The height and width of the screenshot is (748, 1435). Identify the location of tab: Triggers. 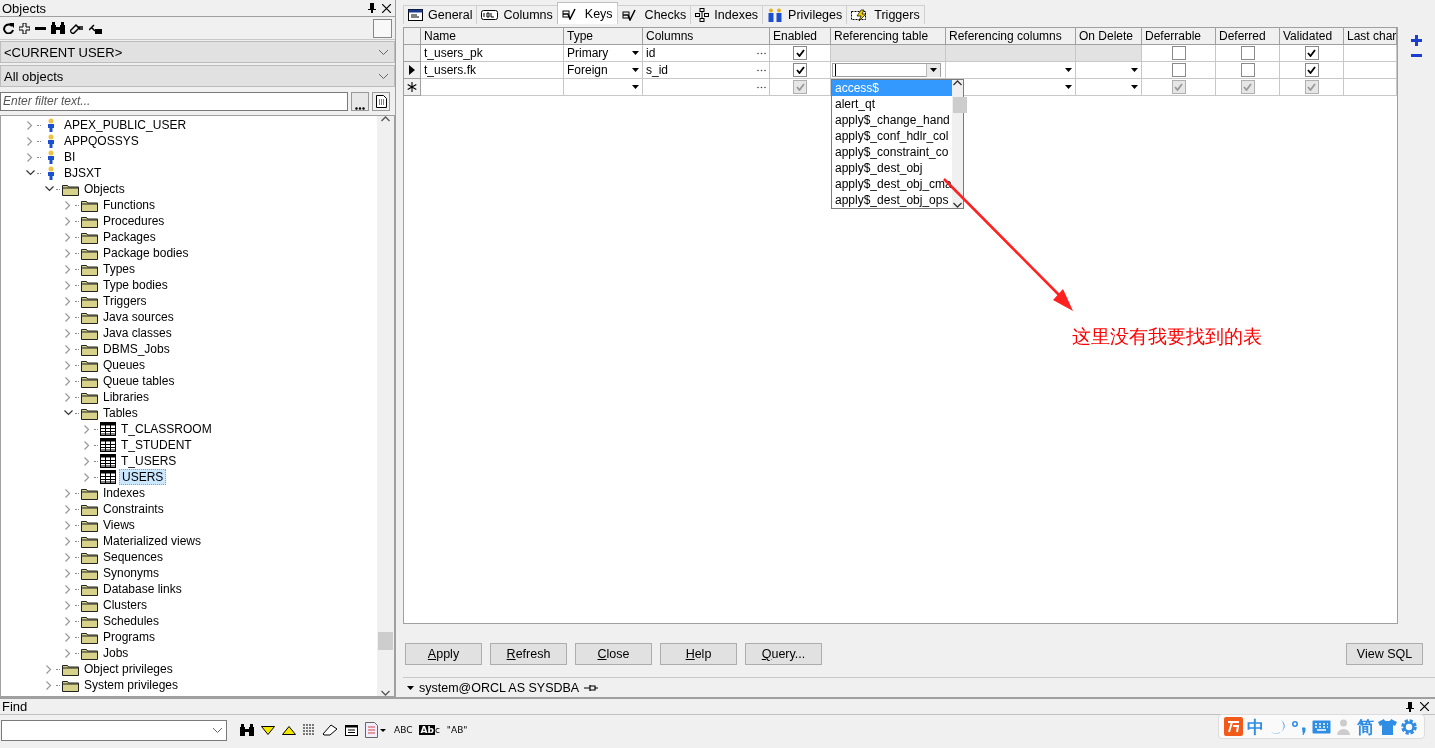
(885, 14).